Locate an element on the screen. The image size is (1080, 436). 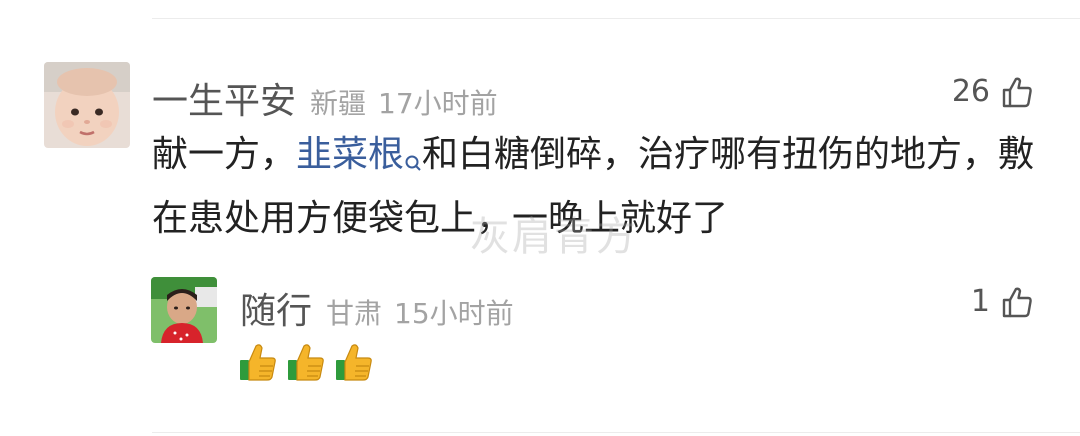
reply-meta: 随行 甘肃 15小时前 is located at coordinates (377, 308).